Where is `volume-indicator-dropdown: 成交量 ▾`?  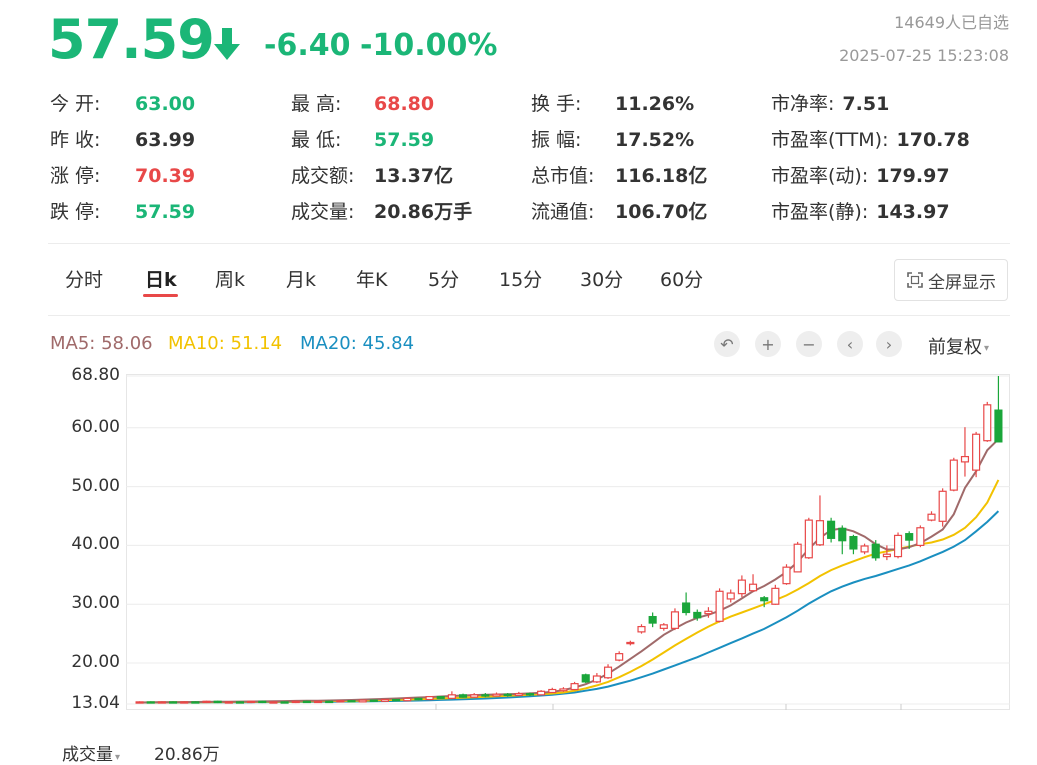
volume-indicator-dropdown: 成交量 ▾ is located at coordinates (91, 752).